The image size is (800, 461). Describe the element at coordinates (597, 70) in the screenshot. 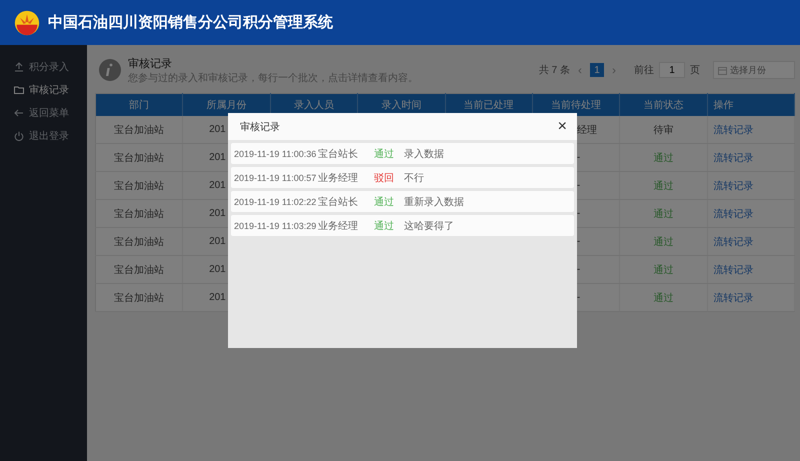

I see `page-button: 1` at that location.